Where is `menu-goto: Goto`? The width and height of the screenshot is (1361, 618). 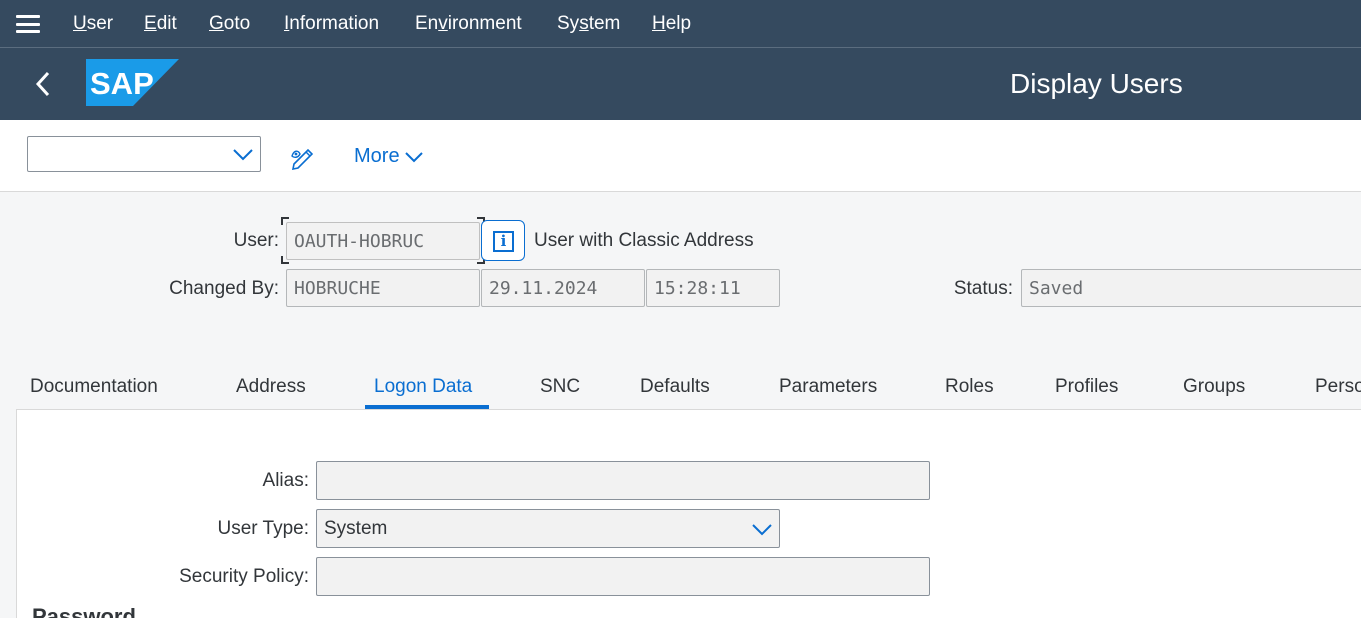
menu-goto: Goto is located at coordinates (229, 24).